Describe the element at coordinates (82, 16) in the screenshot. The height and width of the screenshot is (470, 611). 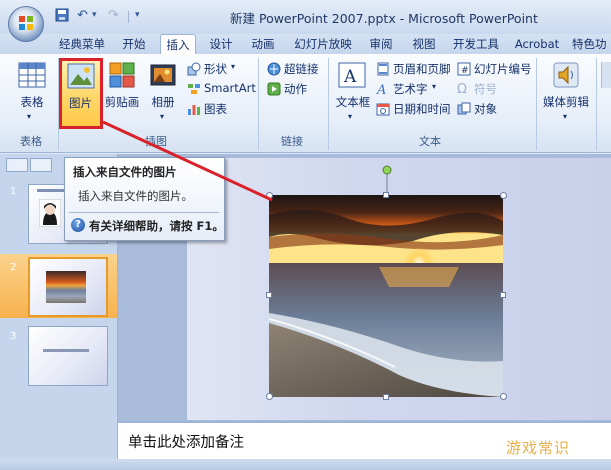
I see `undo-icon: ↶` at that location.